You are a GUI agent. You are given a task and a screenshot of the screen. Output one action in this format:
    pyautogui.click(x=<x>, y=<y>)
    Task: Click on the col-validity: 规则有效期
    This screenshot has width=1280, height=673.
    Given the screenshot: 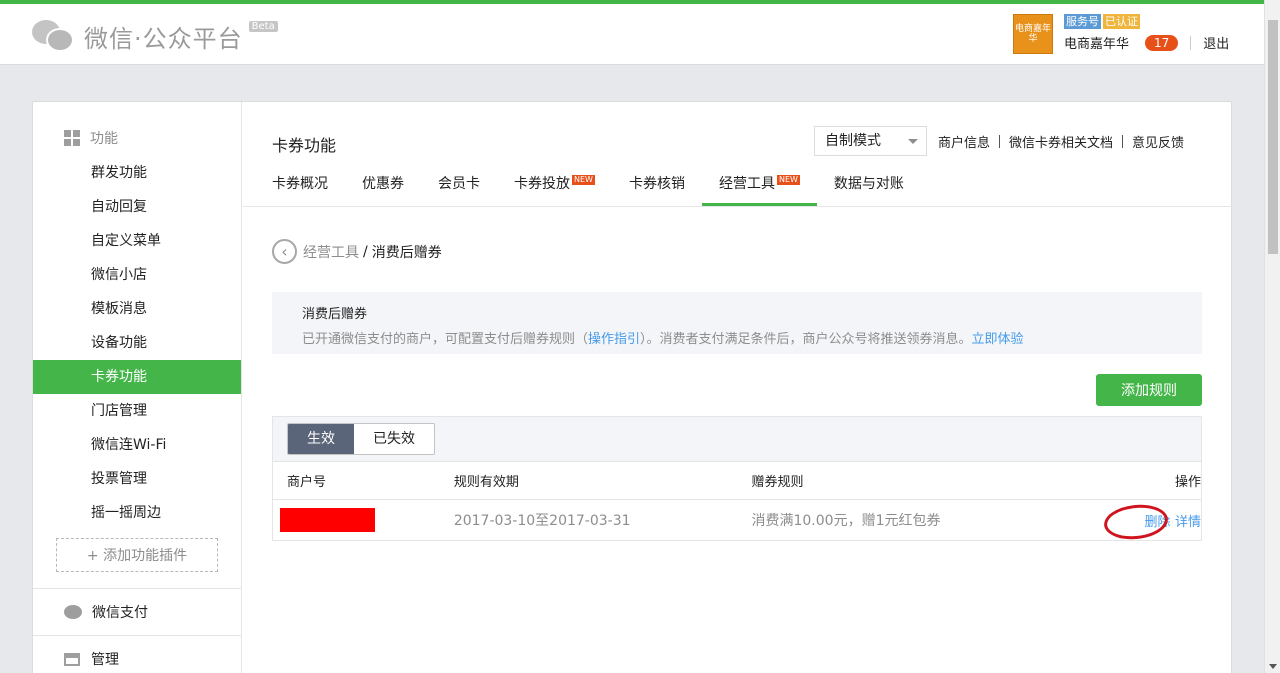 What is the action you would take?
    pyautogui.click(x=486, y=482)
    